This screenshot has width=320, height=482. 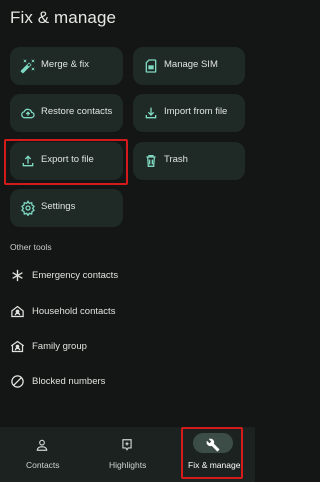 What do you see at coordinates (31, 247) in the screenshot?
I see `section-heading: Other tools` at bounding box center [31, 247].